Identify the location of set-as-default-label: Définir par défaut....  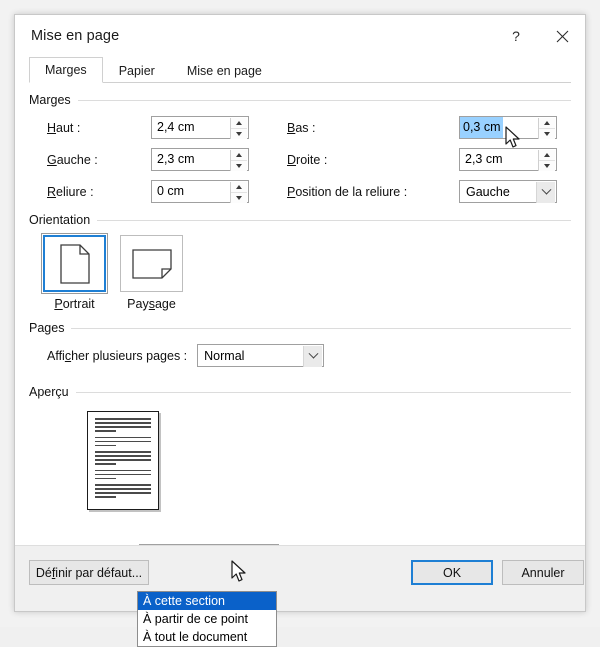
(89, 573).